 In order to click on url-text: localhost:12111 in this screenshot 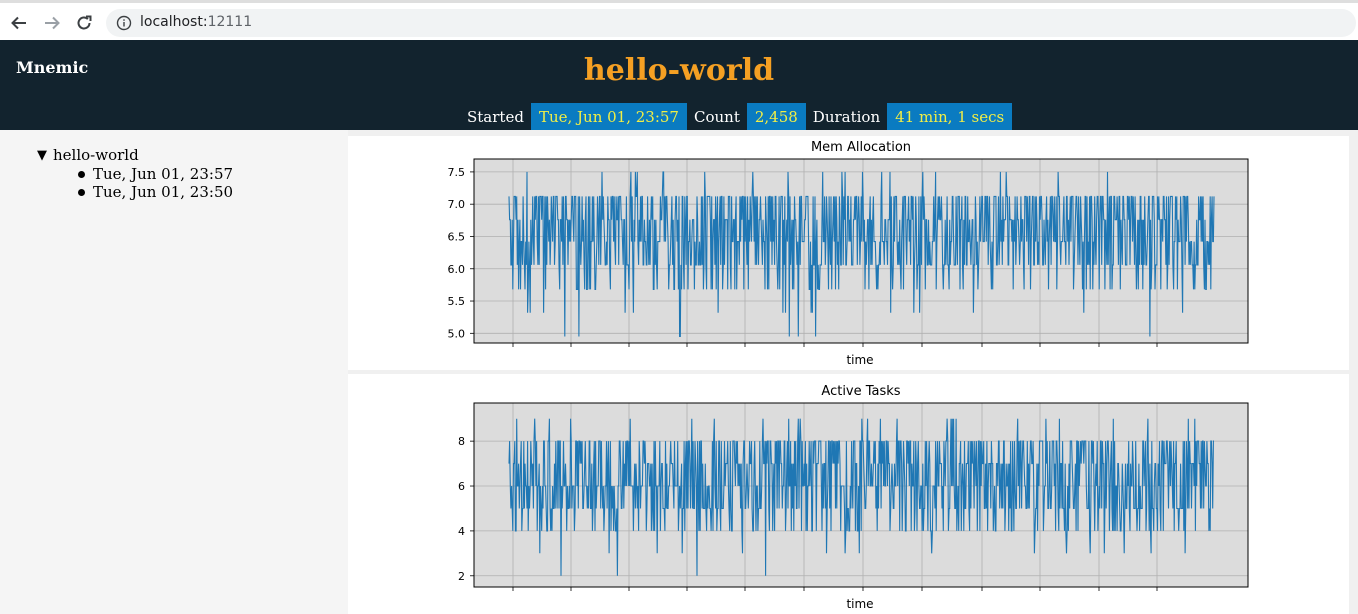, I will do `click(196, 22)`.